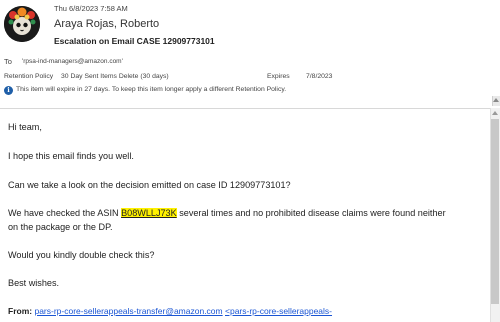  What do you see at coordinates (496, 100) in the screenshot?
I see `chevron-up-icon` at bounding box center [496, 100].